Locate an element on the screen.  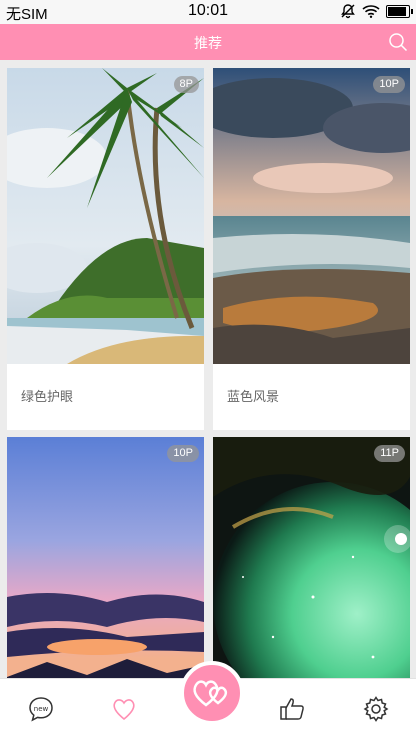
love-center-button is located at coordinates (212, 693).